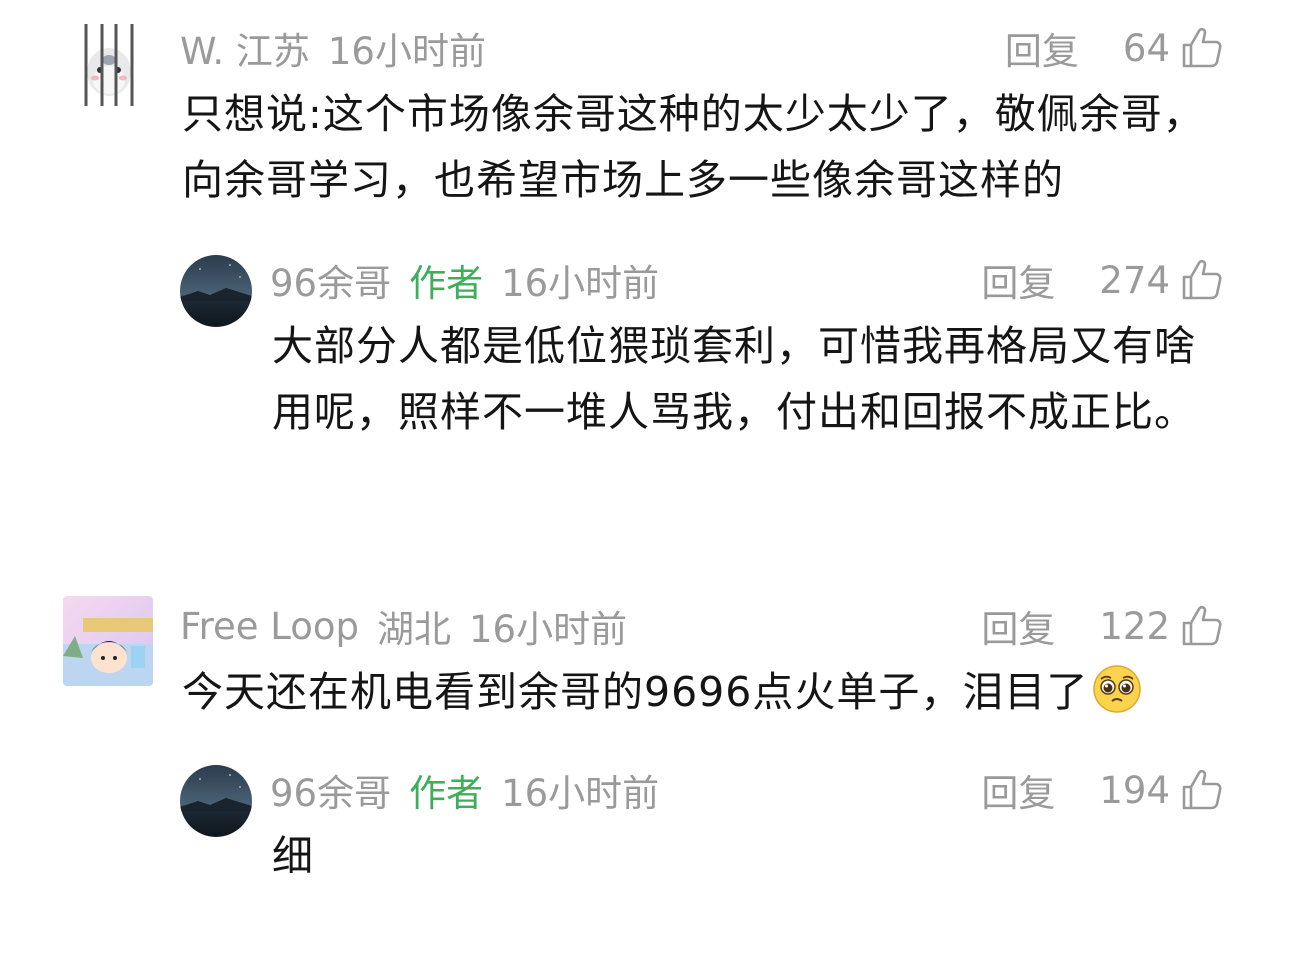 This screenshot has width=1290, height=964. What do you see at coordinates (269, 626) in the screenshot?
I see `username: Free Loop` at bounding box center [269, 626].